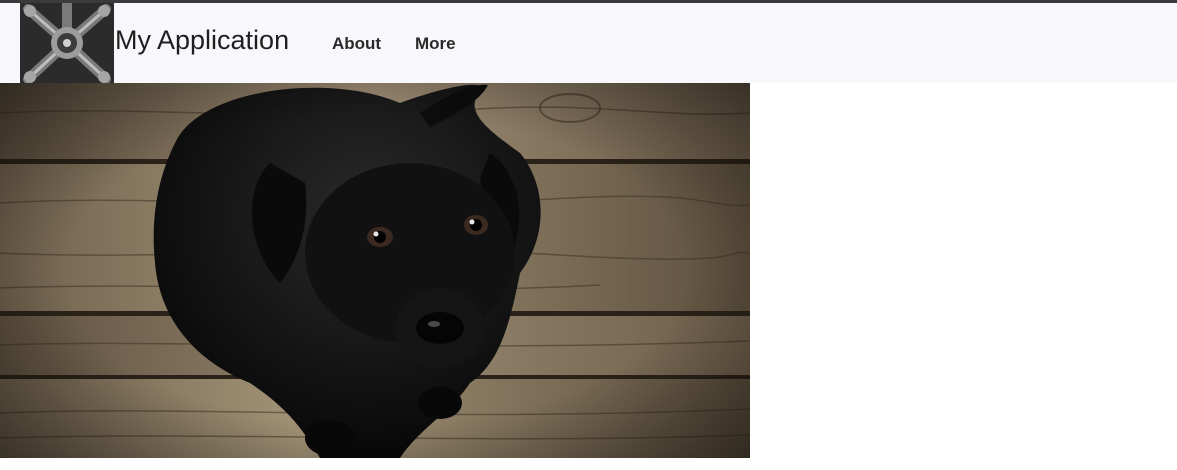 This screenshot has height=470, width=1177. I want to click on logo-gear-icon, so click(67, 43).